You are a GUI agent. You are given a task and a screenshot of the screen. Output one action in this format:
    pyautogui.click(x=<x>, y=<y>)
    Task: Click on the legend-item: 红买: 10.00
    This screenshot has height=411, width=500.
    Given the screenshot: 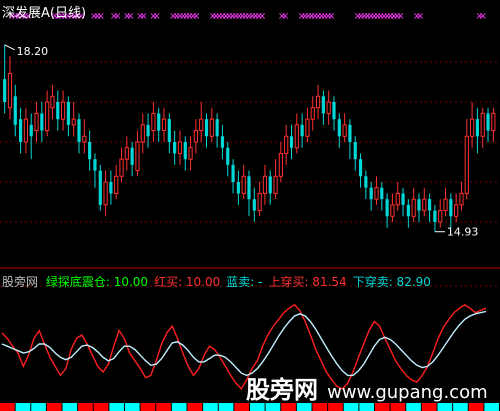 What is the action you would take?
    pyautogui.click(x=187, y=282)
    